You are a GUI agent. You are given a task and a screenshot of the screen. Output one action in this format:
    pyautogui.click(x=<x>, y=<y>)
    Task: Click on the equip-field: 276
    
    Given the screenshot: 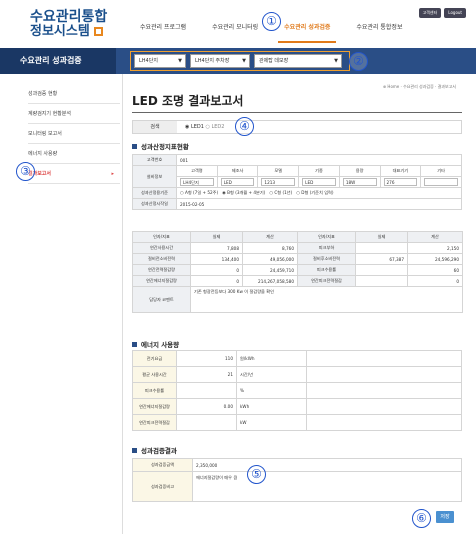 What is the action you would take?
    pyautogui.click(x=400, y=182)
    